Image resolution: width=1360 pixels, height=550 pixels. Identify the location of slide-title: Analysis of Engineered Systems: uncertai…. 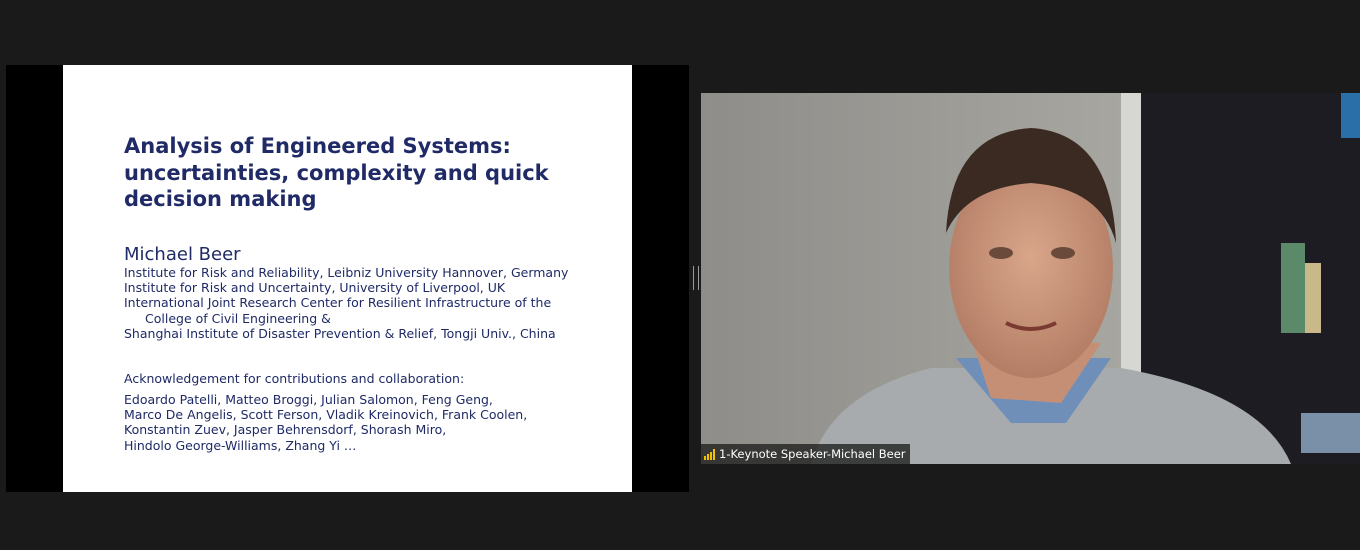
(364, 173).